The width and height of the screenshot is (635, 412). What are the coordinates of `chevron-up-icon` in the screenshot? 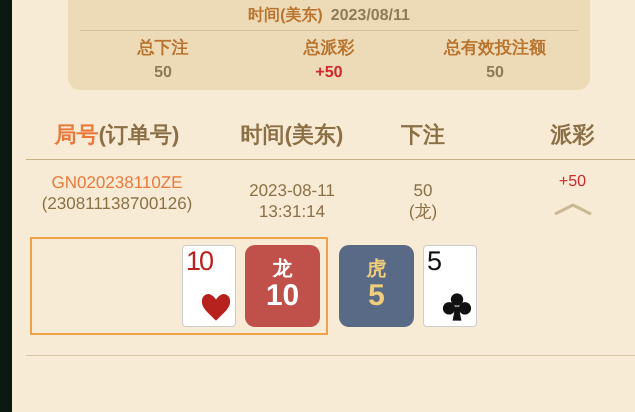 It's located at (572, 209).